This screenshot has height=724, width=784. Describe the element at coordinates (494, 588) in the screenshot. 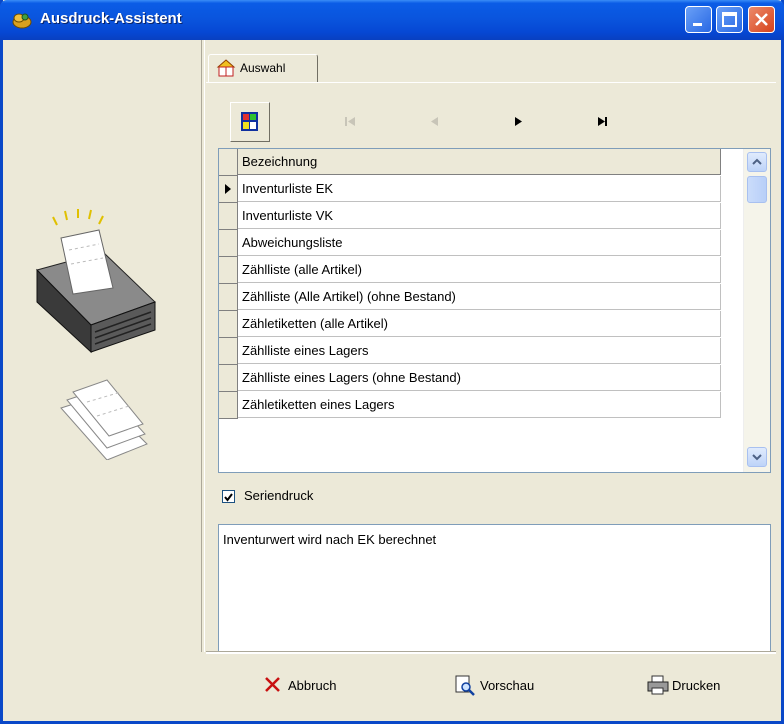

I see `report-description-memo: Inventurwert wird nach EK berechnet` at that location.